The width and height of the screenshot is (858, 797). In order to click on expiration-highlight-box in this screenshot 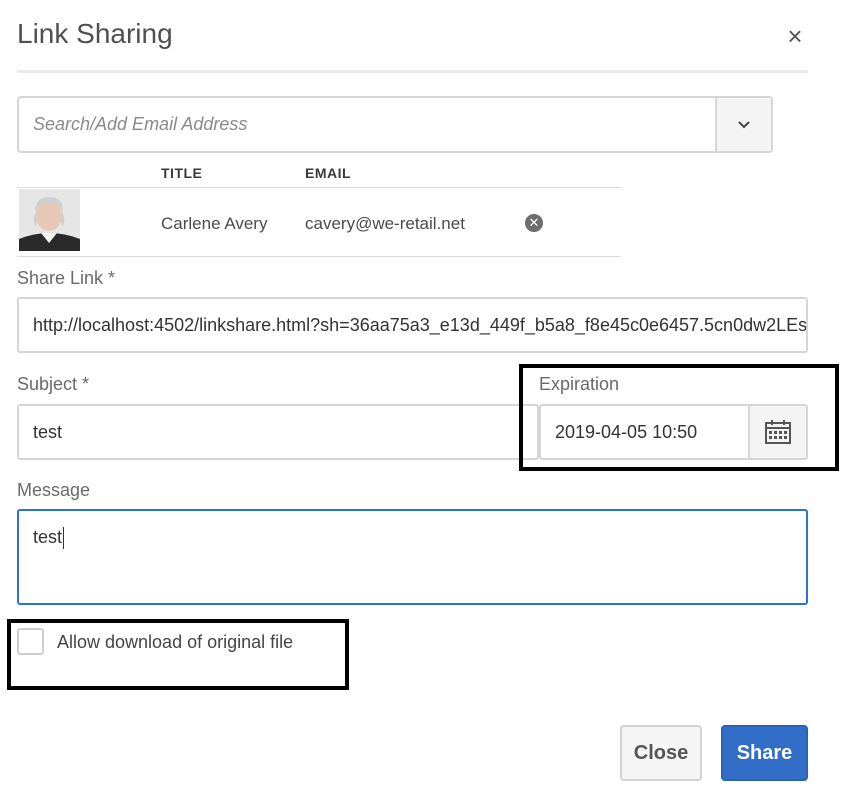, I will do `click(679, 417)`.